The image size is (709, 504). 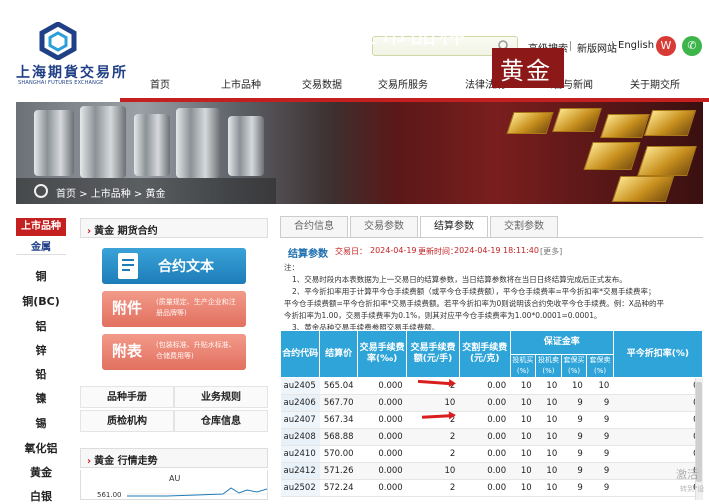 I want to click on appendix-button: 附表 (包装标准、升贴水标准、仓储费用等), so click(x=174, y=352).